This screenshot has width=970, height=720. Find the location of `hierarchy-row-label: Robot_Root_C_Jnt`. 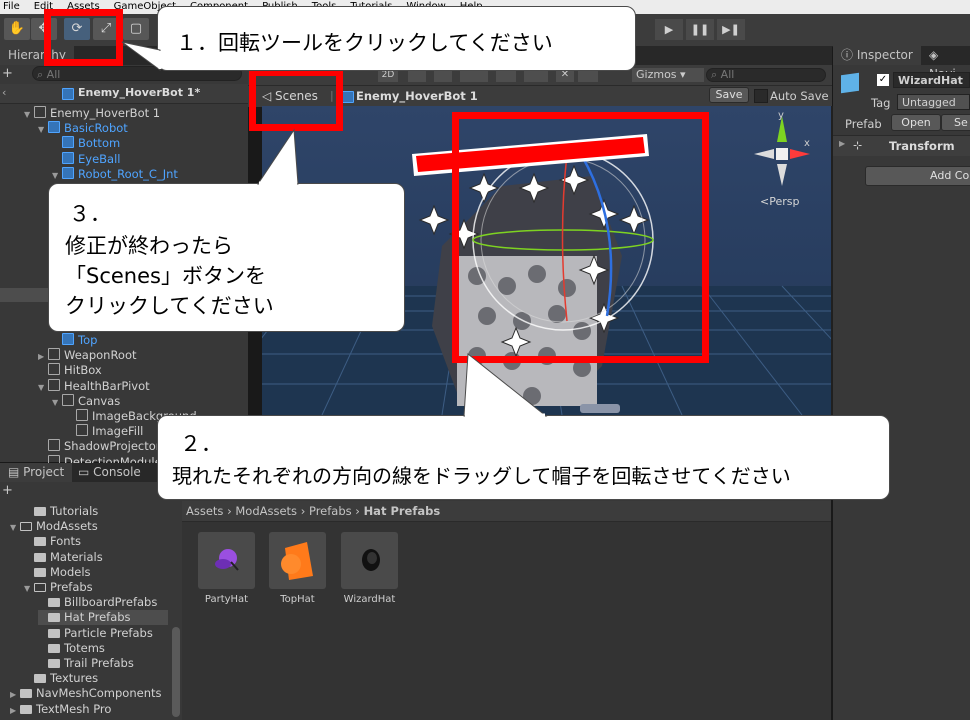

hierarchy-row-label: Robot_Root_C_Jnt is located at coordinates (128, 173).